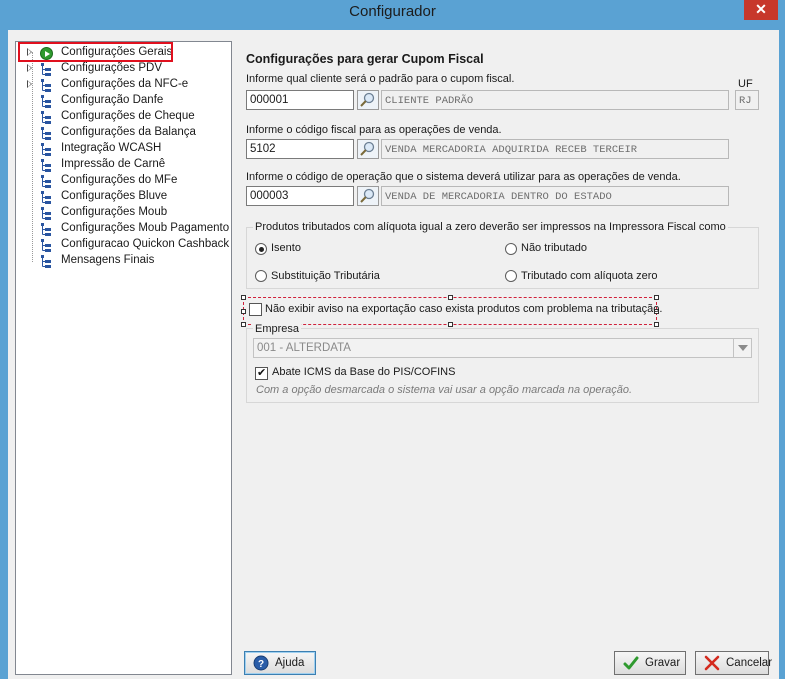 This screenshot has width=785, height=679. Describe the element at coordinates (511, 276) in the screenshot. I see `radio-aliquota-zero` at that location.